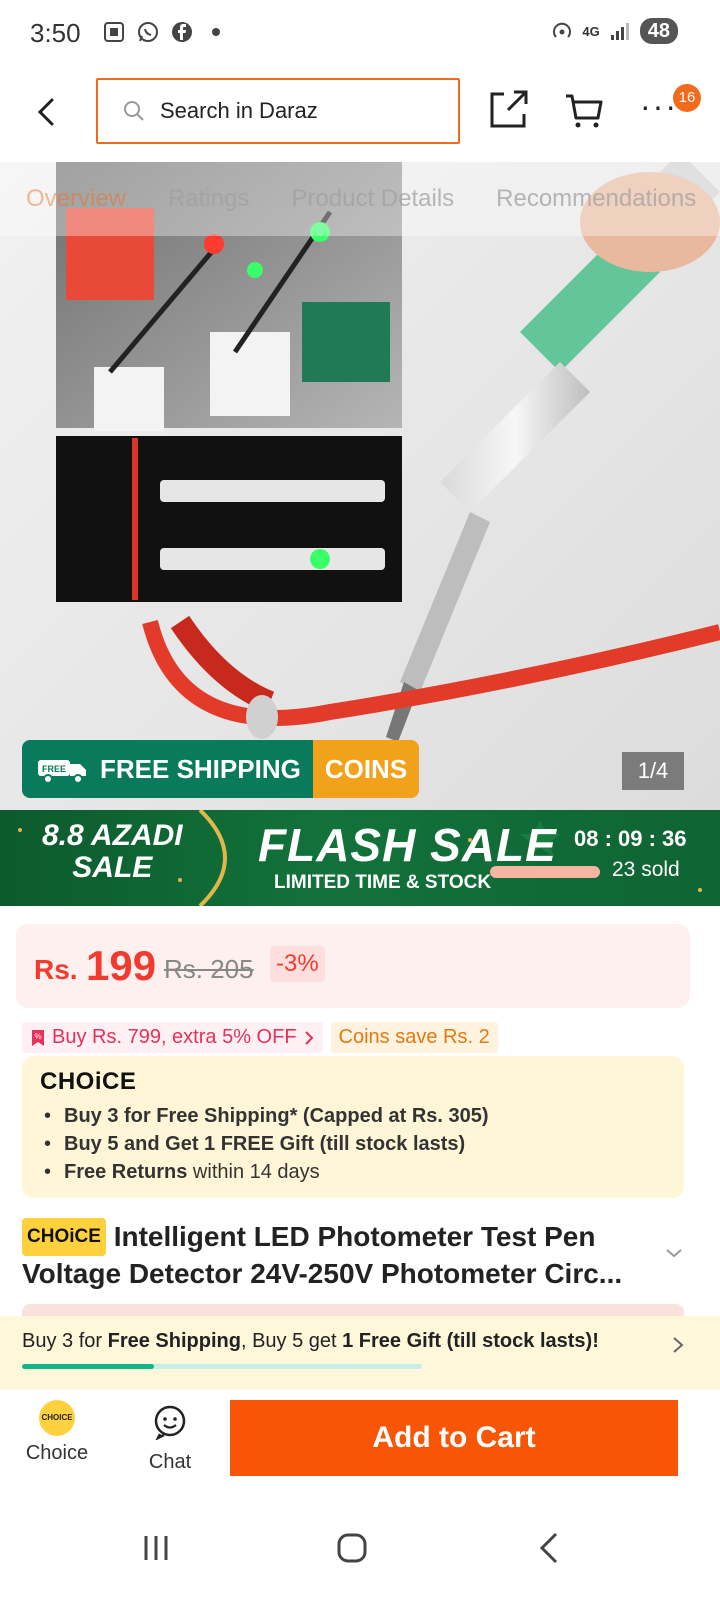 The height and width of the screenshot is (1600, 720). What do you see at coordinates (653, 771) in the screenshot?
I see `image-counter: 1/4` at bounding box center [653, 771].